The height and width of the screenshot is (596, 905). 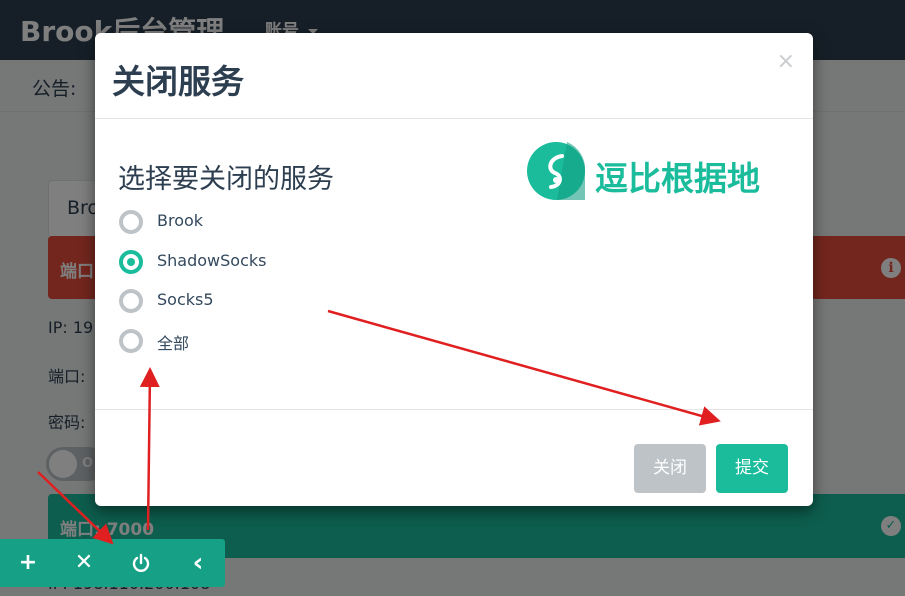 I want to click on delete-icon: ✕, so click(x=84, y=563).